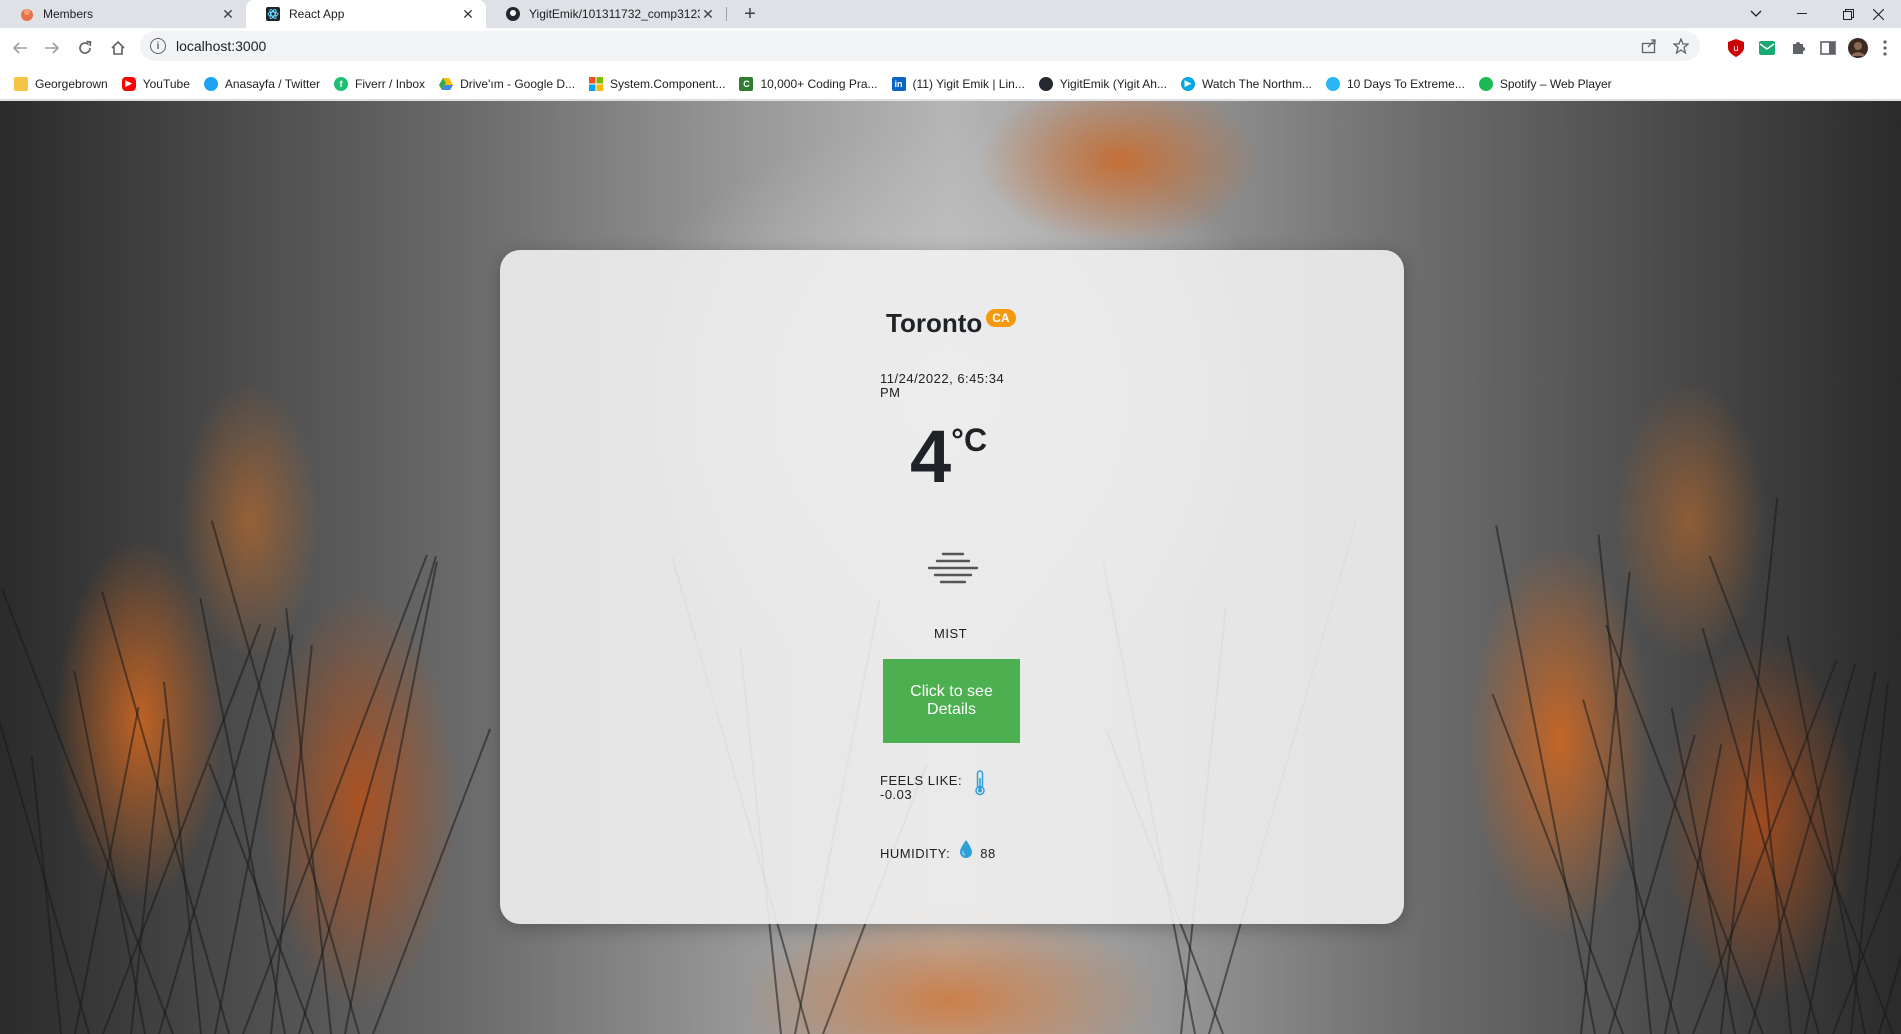 This screenshot has height=1034, width=1901. Describe the element at coordinates (52, 48) in the screenshot. I see `forward-arrow-icon` at that location.